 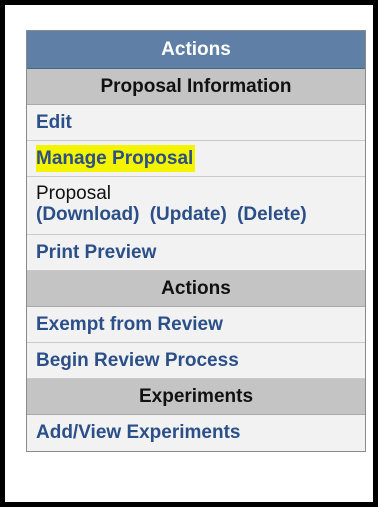 I want to click on proposal-file-actions: (Download) (Update) (Delete), so click(x=200, y=214).